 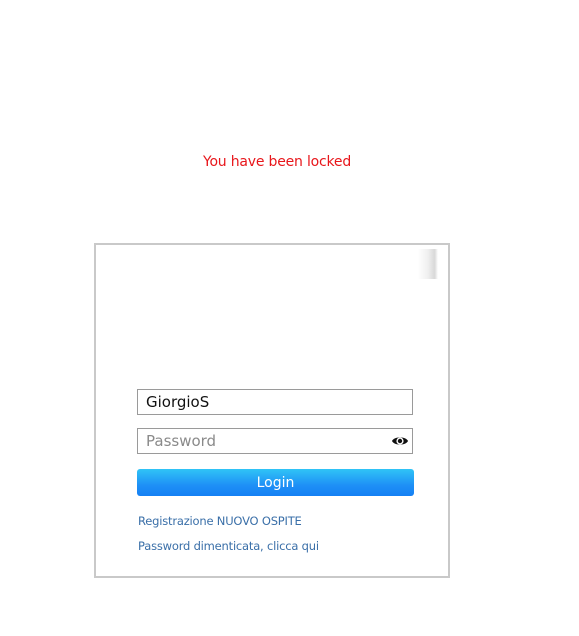 What do you see at coordinates (268, 264) in the screenshot?
I see `logo-banner` at bounding box center [268, 264].